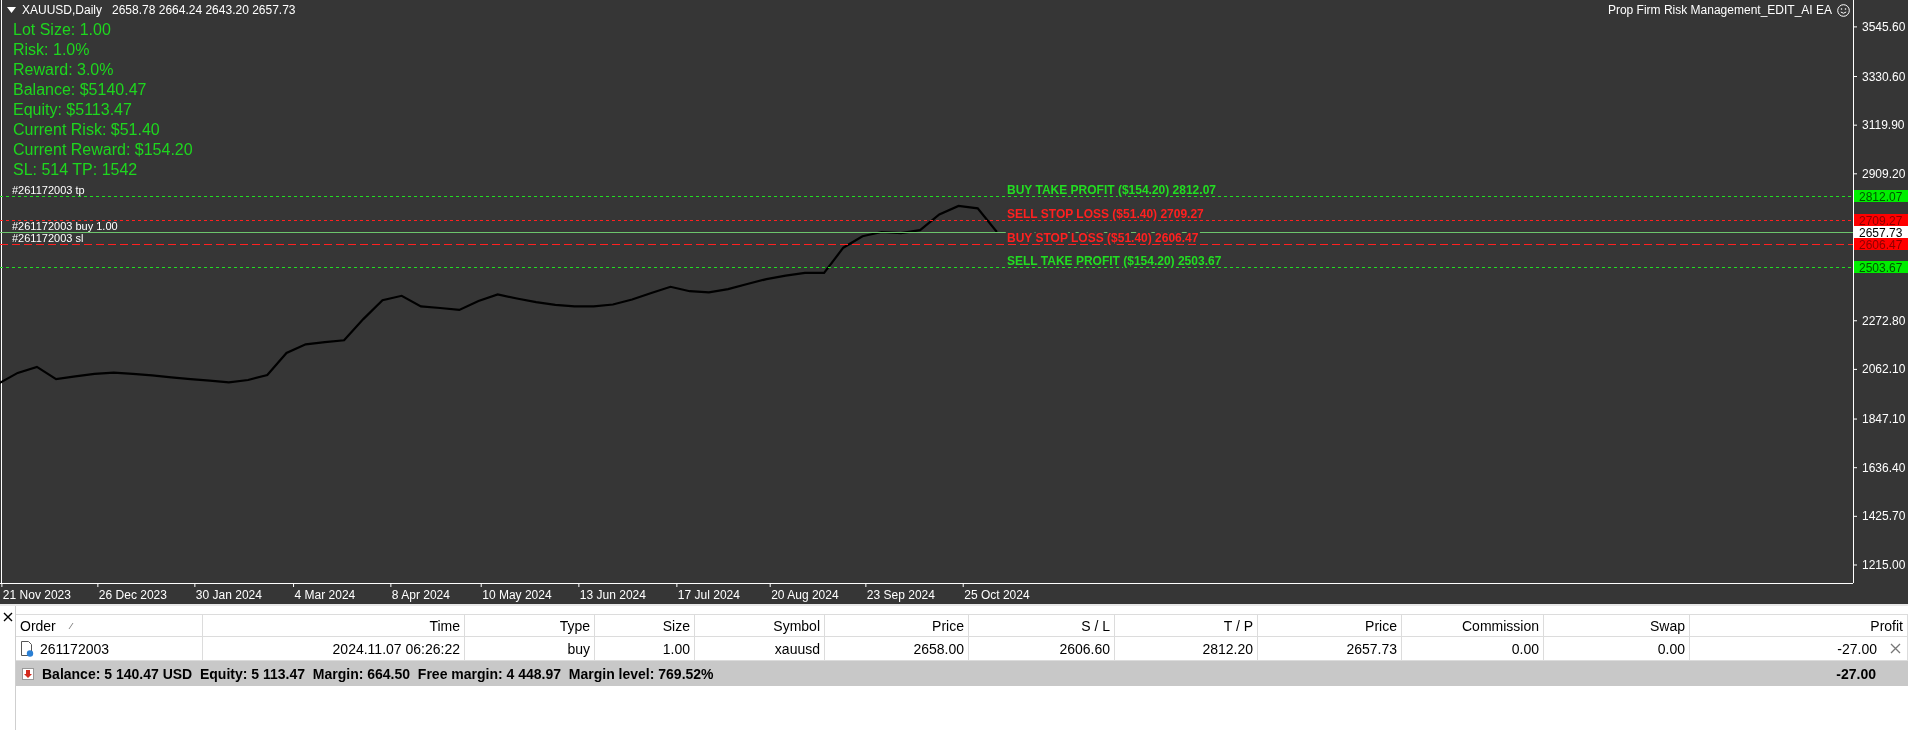  Describe the element at coordinates (48, 189) in the screenshot. I see `order-label: #261172003 tp` at that location.